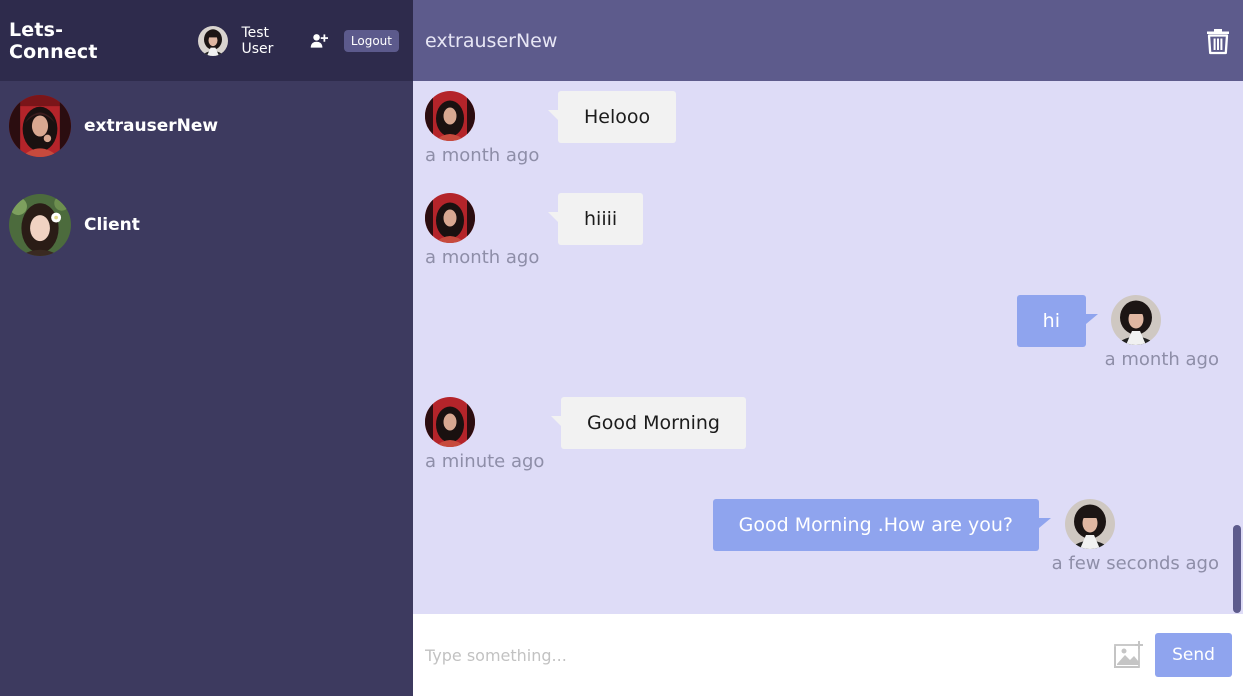  Describe the element at coordinates (648, 423) in the screenshot. I see `message-bubble: Good Morning` at that location.